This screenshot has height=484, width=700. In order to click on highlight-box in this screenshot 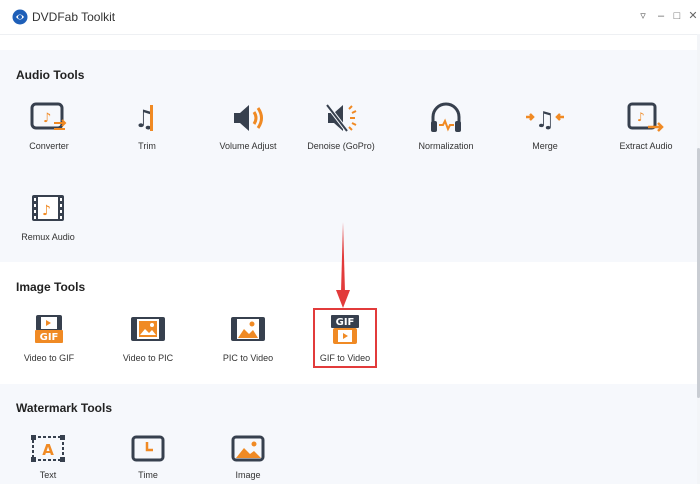, I will do `click(345, 338)`.